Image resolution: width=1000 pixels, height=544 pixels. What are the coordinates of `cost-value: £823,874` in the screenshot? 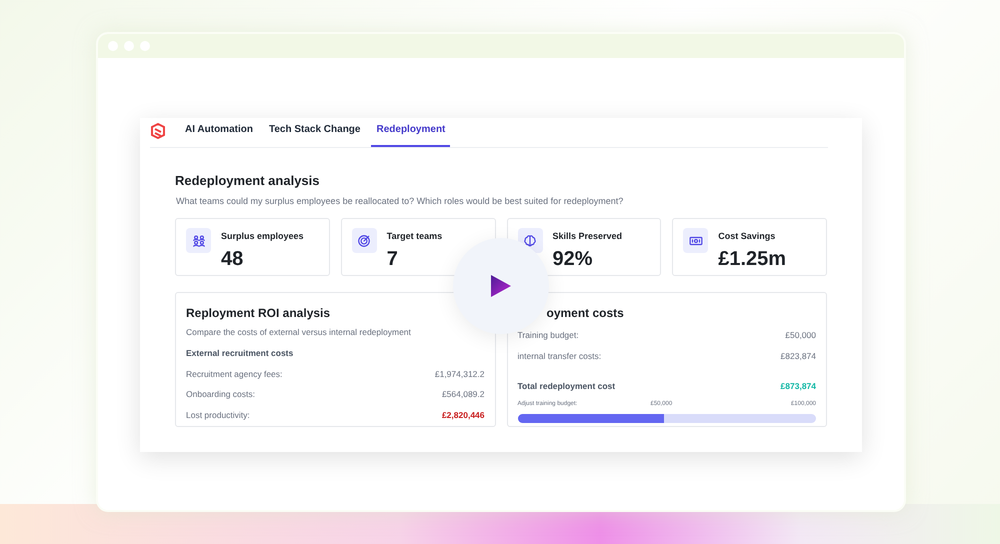 It's located at (798, 356).